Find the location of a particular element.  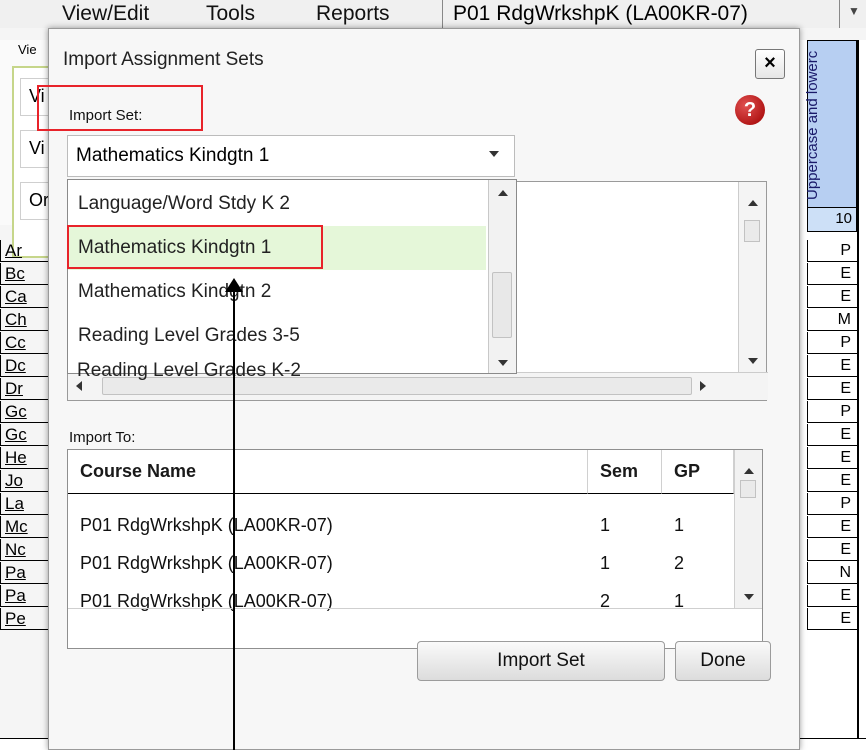

annotation-arrow-line is located at coordinates (234, 519).